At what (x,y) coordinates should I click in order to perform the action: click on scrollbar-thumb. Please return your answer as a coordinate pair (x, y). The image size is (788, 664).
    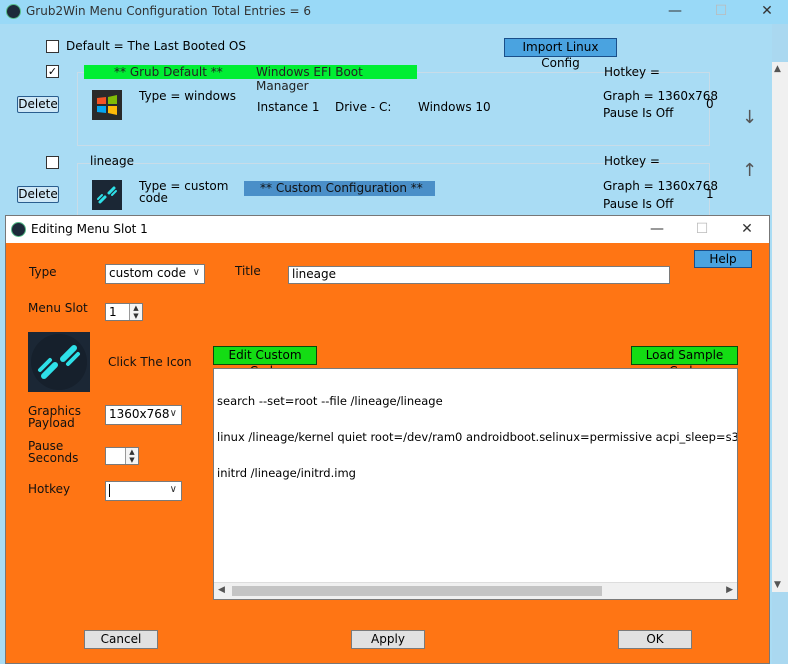
    Looking at the image, I should click on (417, 591).